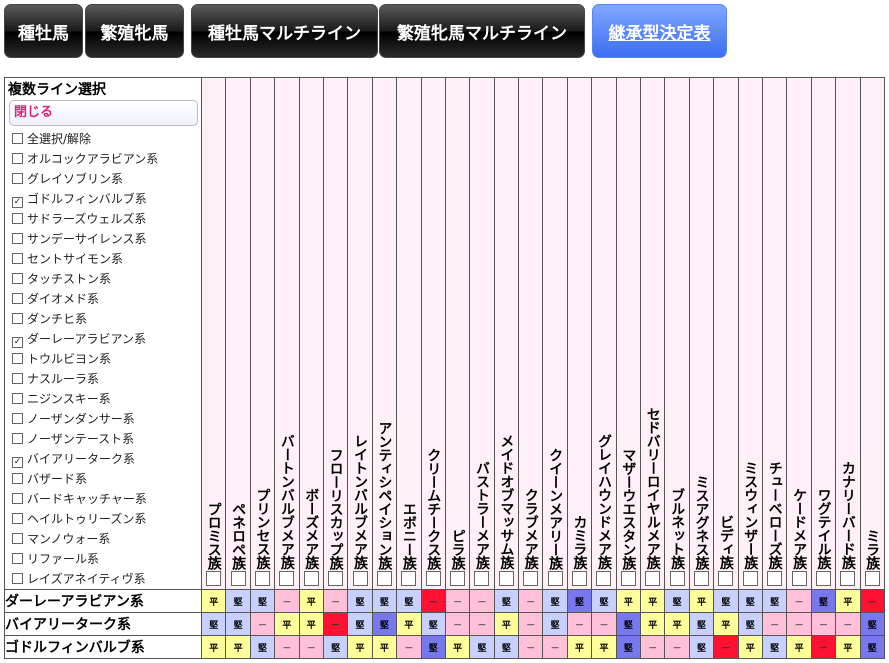 Image resolution: width=889 pixels, height=663 pixels. Describe the element at coordinates (103, 199) in the screenshot. I see `line-option: ✓ ゴドルフィンバルブ系` at that location.